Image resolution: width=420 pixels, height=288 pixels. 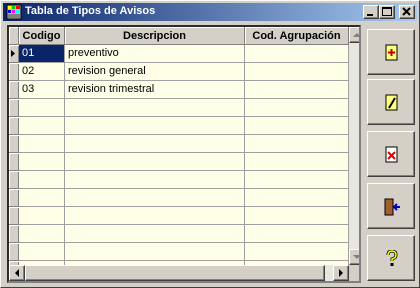 What do you see at coordinates (210, 12) in the screenshot?
I see `title-bar: Tabla de Tipos de Avisos` at bounding box center [210, 12].